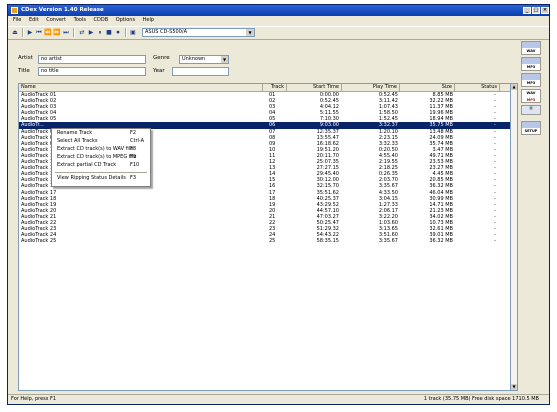 The height and width of the screenshot is (412, 557). Describe the element at coordinates (133, 178) in the screenshot. I see `menu-item-shortcut: F3` at that location.